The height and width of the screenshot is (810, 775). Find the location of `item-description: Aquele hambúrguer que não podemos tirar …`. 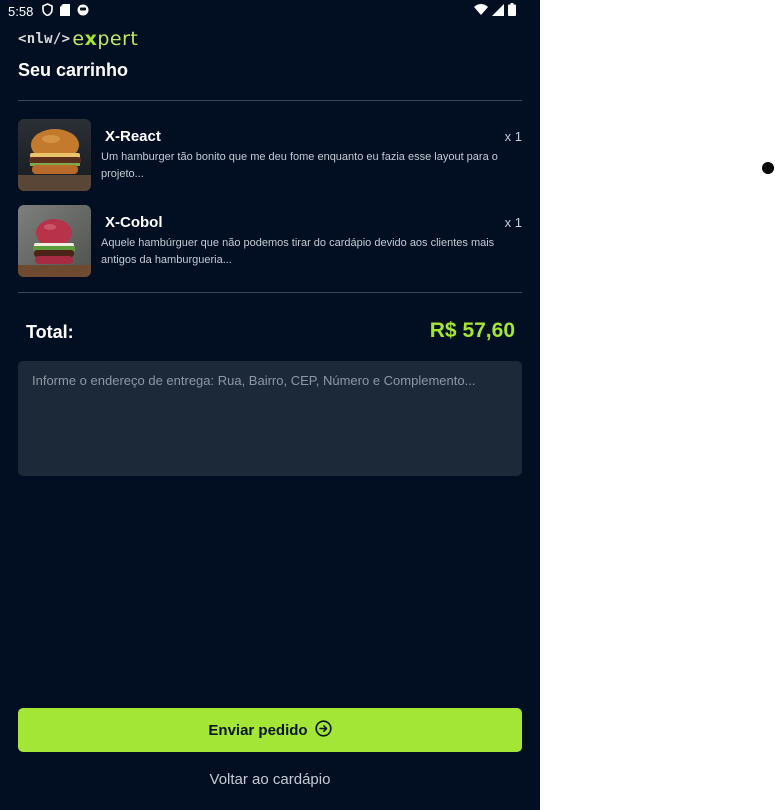

item-description: Aquele hambúrguer que não podemos tirar … is located at coordinates (298, 251).